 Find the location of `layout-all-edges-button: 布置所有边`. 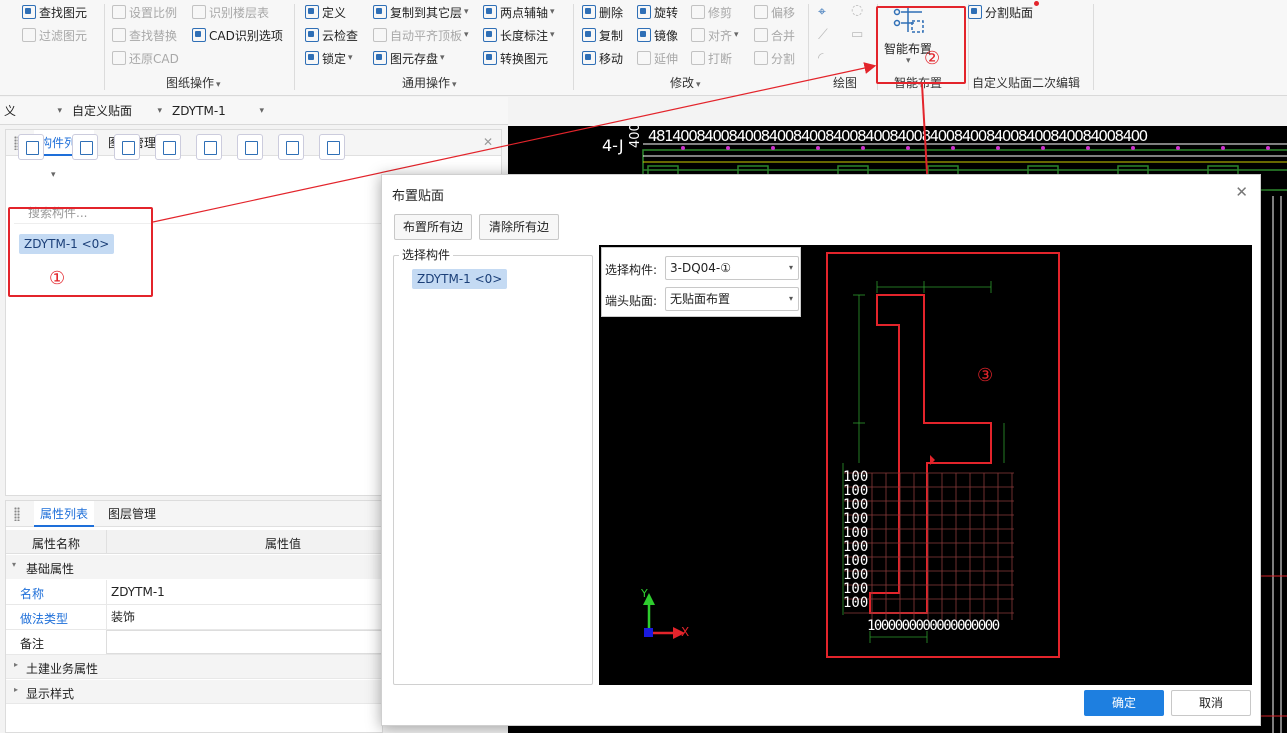

layout-all-edges-button: 布置所有边 is located at coordinates (433, 227).